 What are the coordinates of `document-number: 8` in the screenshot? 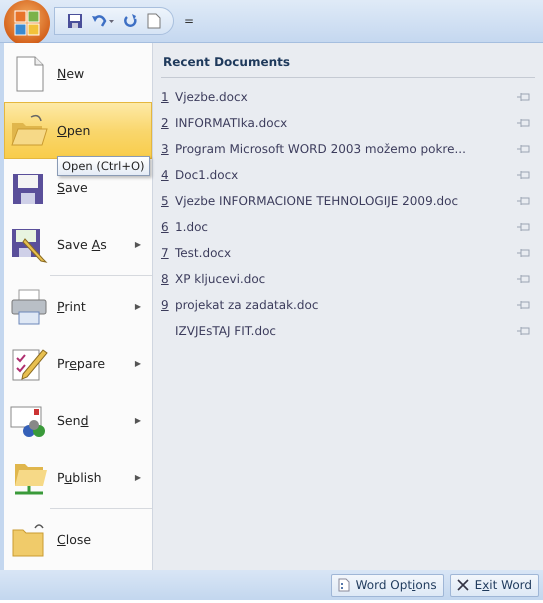 It's located at (165, 279).